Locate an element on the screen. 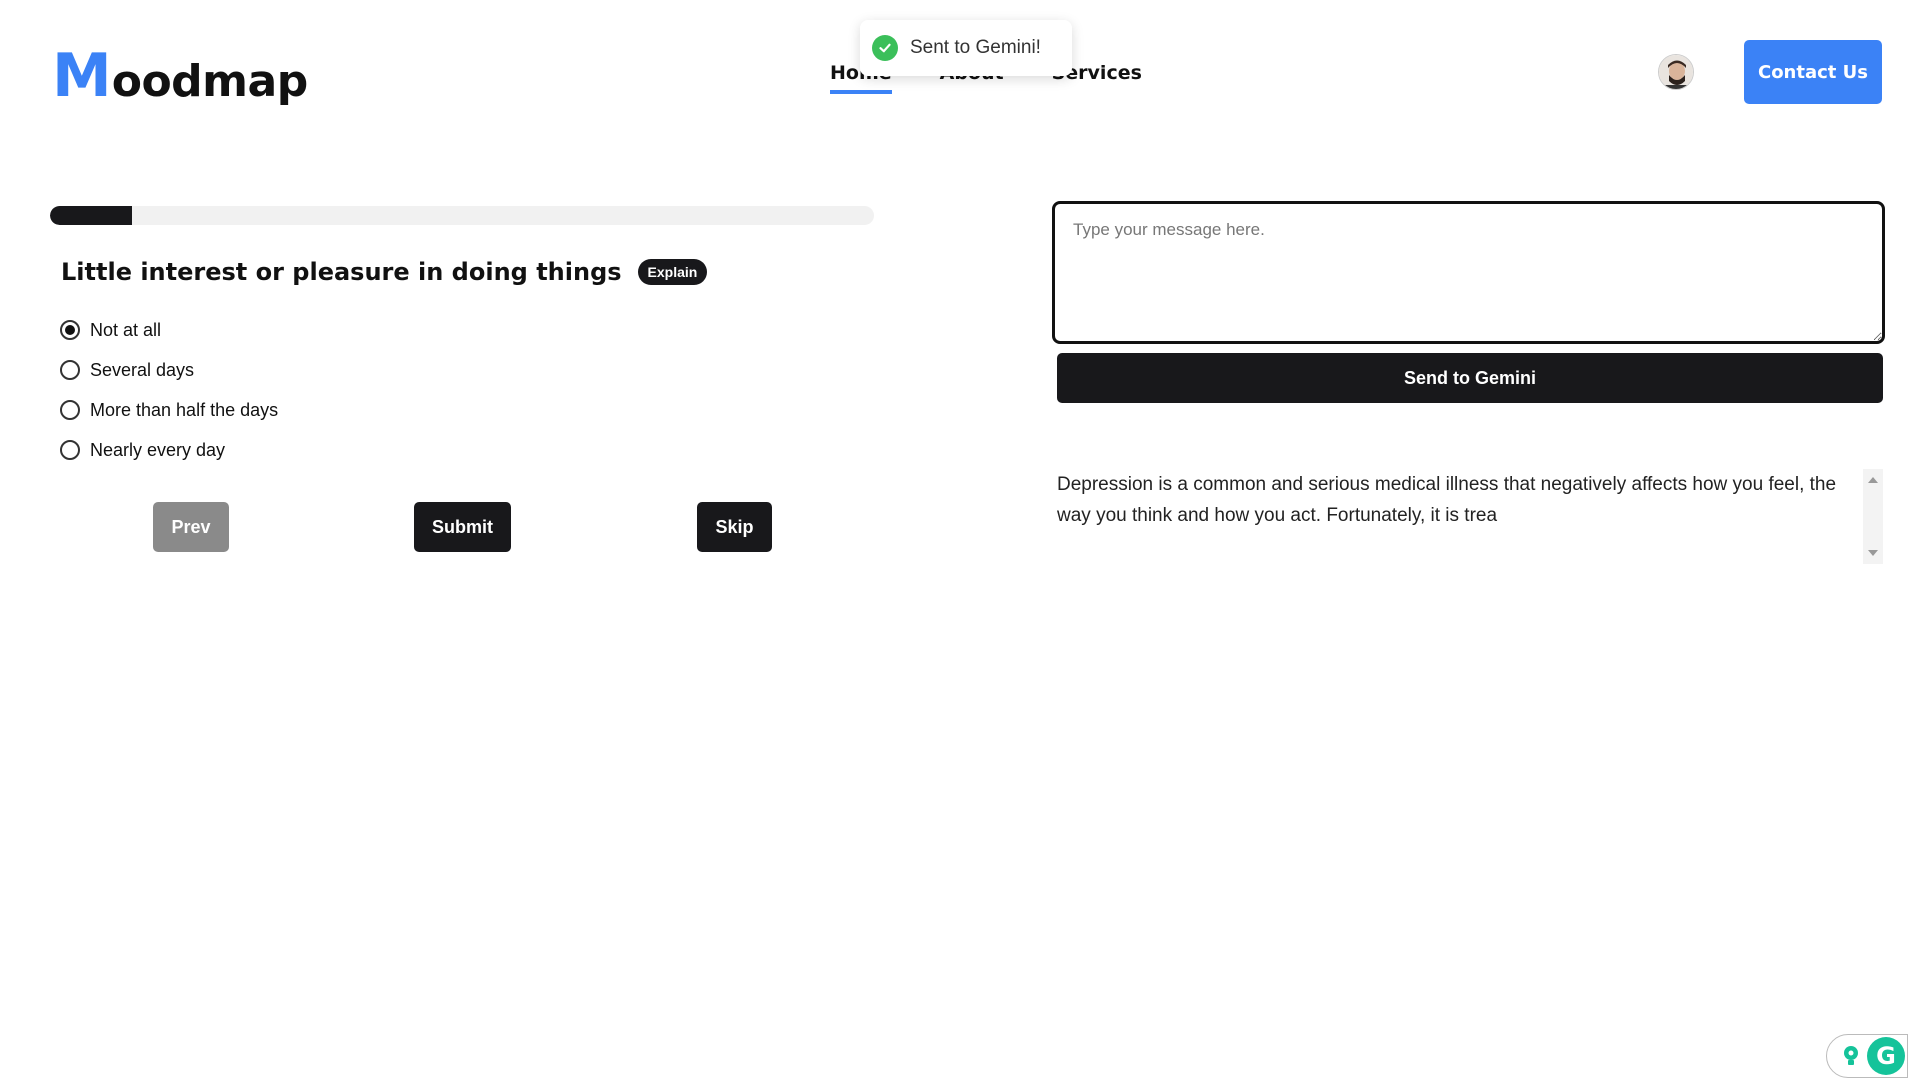  toast-notification: Sent to Gemini! is located at coordinates (966, 48).